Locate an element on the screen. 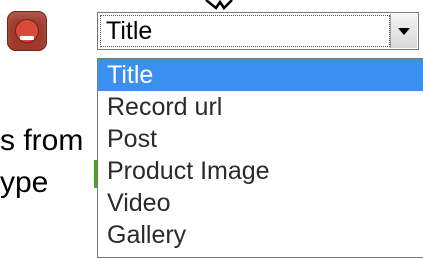  select-current-value: Title is located at coordinates (129, 31).